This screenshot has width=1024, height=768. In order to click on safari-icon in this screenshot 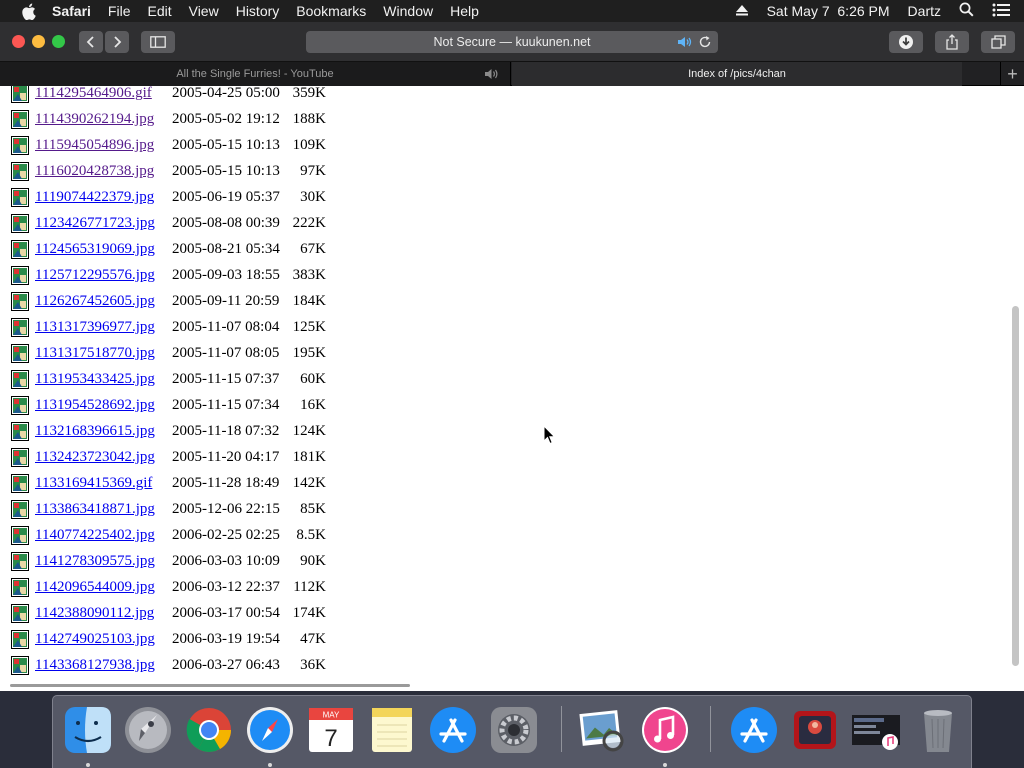, I will do `click(270, 730)`.